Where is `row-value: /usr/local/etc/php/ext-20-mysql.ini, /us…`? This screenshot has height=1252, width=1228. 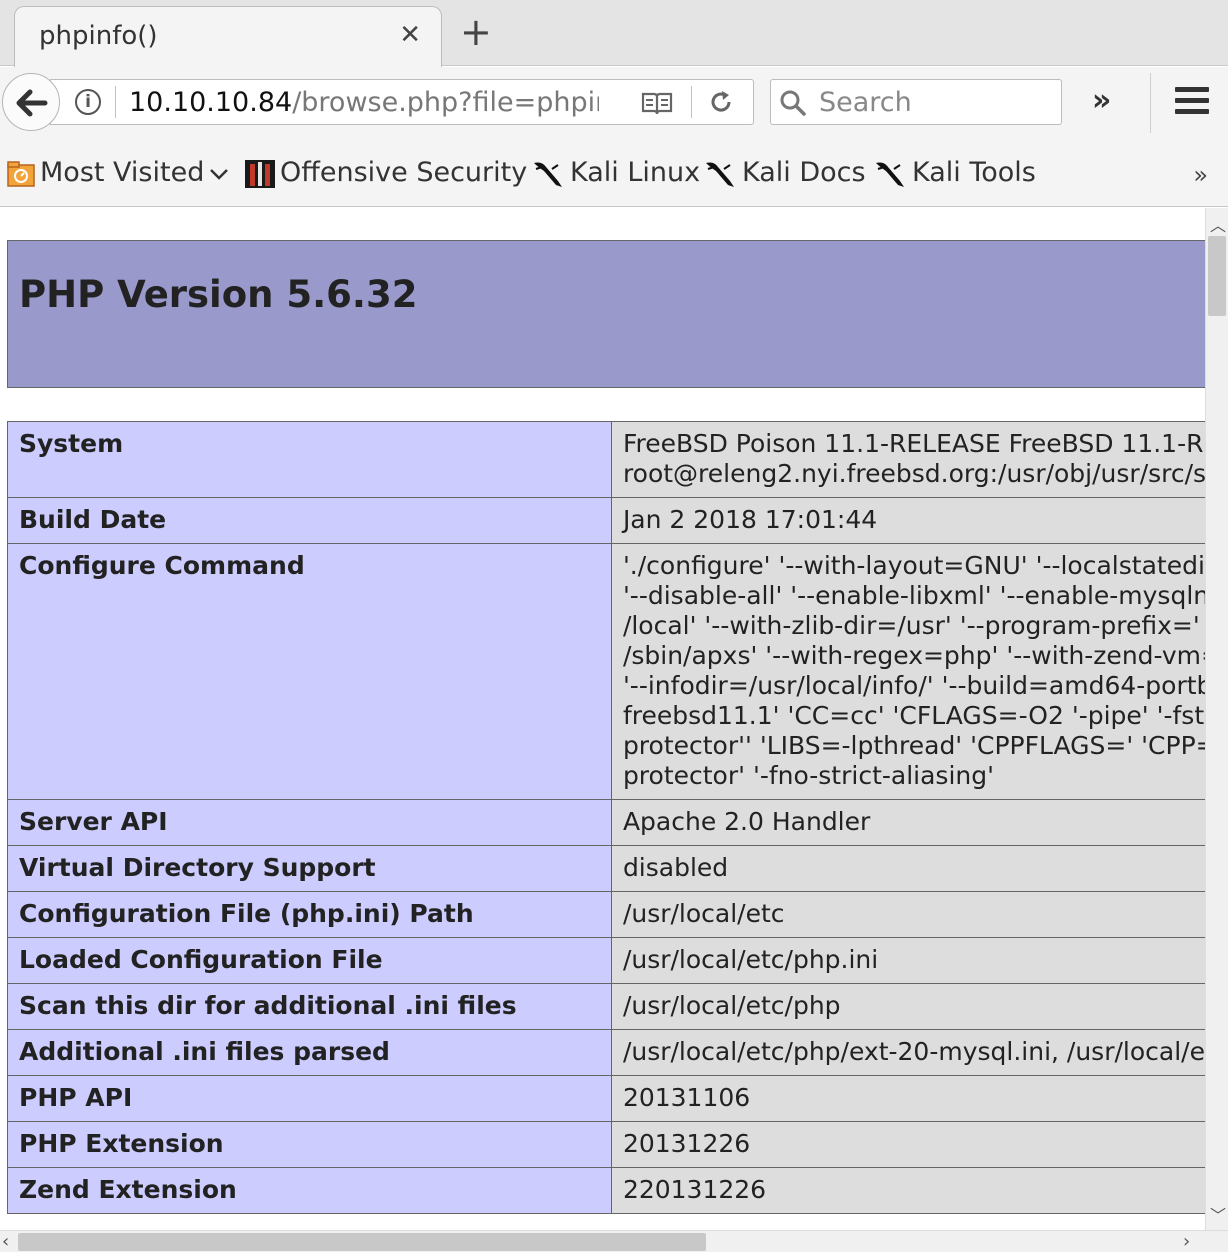 row-value: /usr/local/etc/php/ext-20-mysql.ini, /us… is located at coordinates (907, 1052).